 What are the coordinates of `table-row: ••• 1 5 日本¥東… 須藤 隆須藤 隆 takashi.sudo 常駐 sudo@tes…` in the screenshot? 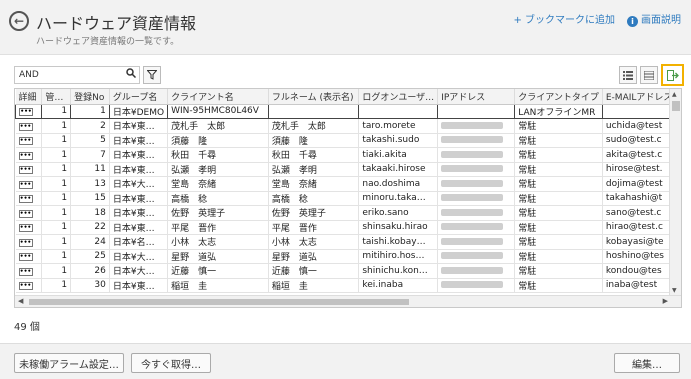 It's located at (348, 140).